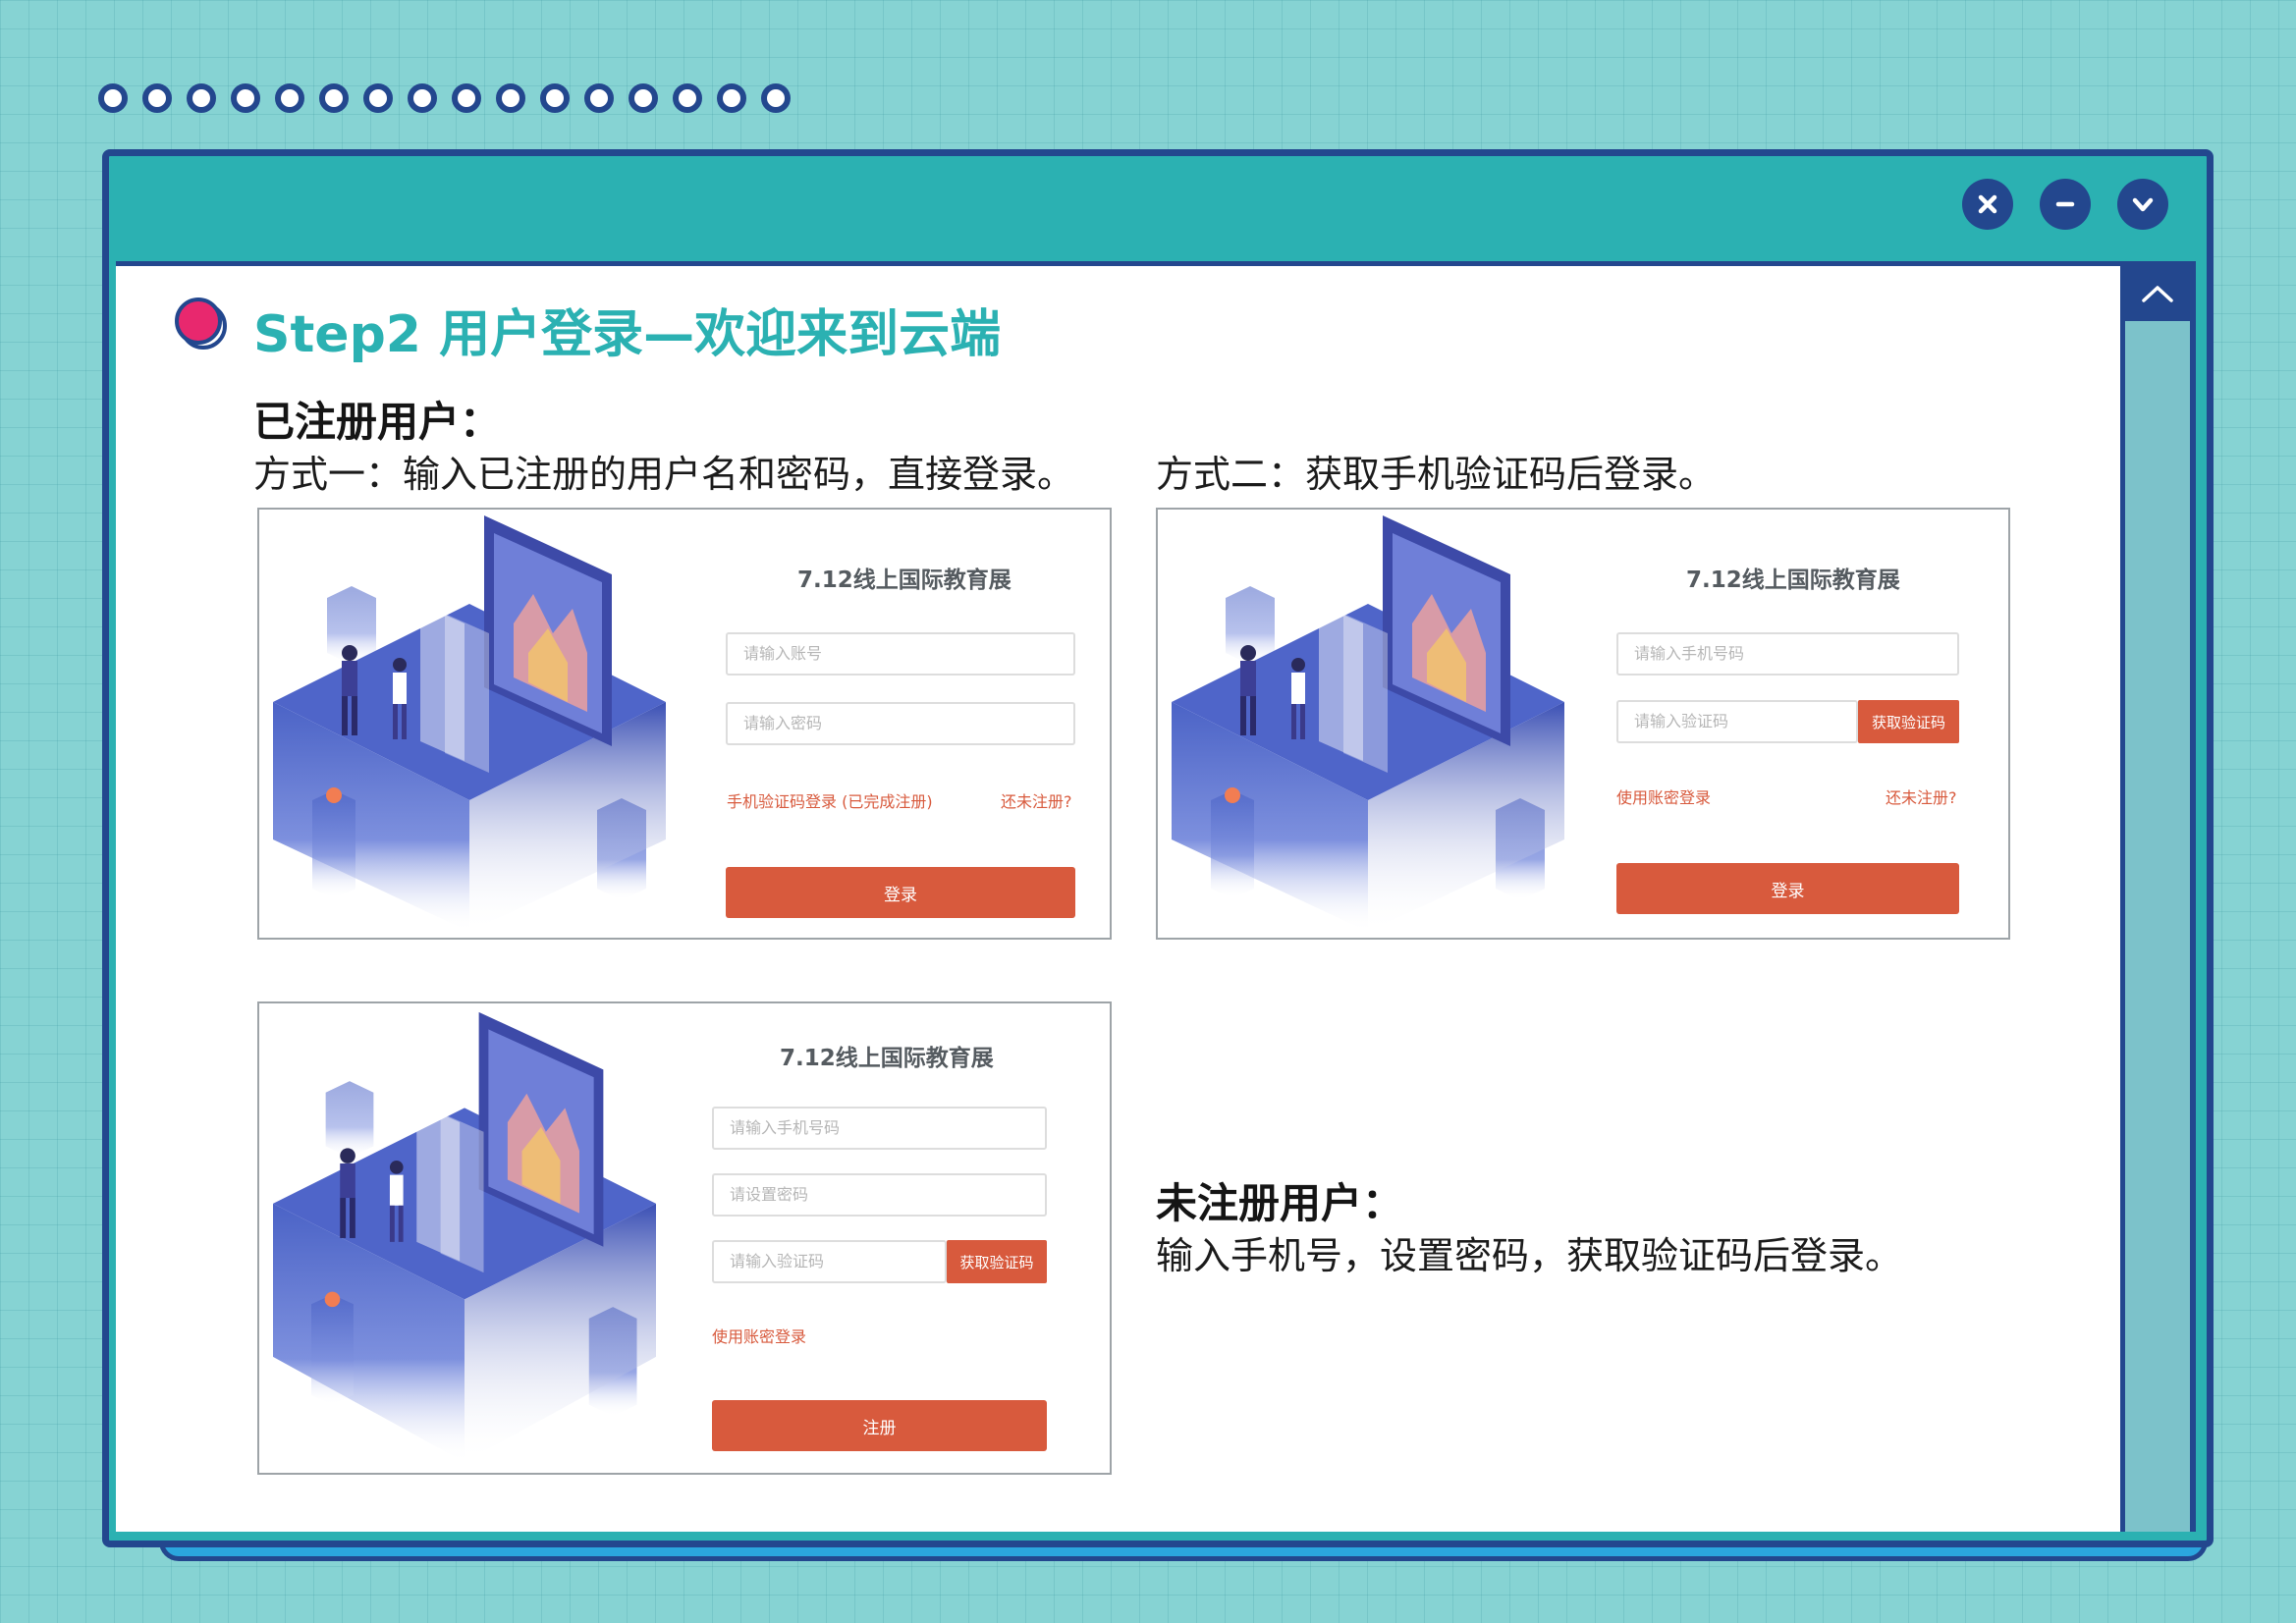 Image resolution: width=2296 pixels, height=1623 pixels. Describe the element at coordinates (201, 324) in the screenshot. I see `heading-bullet-icon` at that location.